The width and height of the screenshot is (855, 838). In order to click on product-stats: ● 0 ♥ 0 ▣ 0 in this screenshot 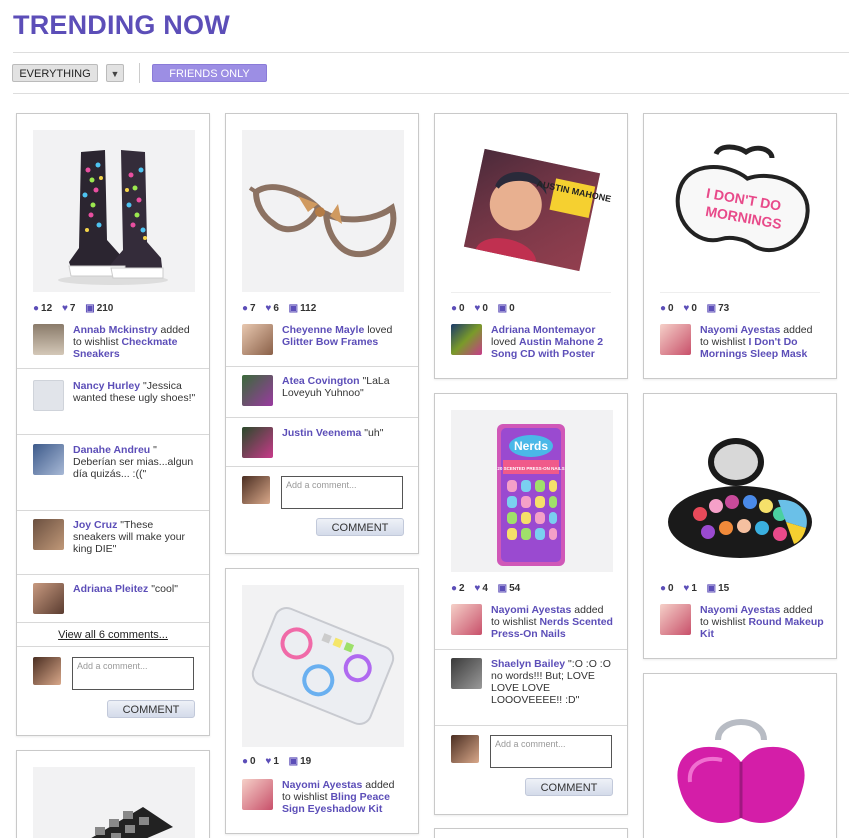, I will do `click(483, 308)`.